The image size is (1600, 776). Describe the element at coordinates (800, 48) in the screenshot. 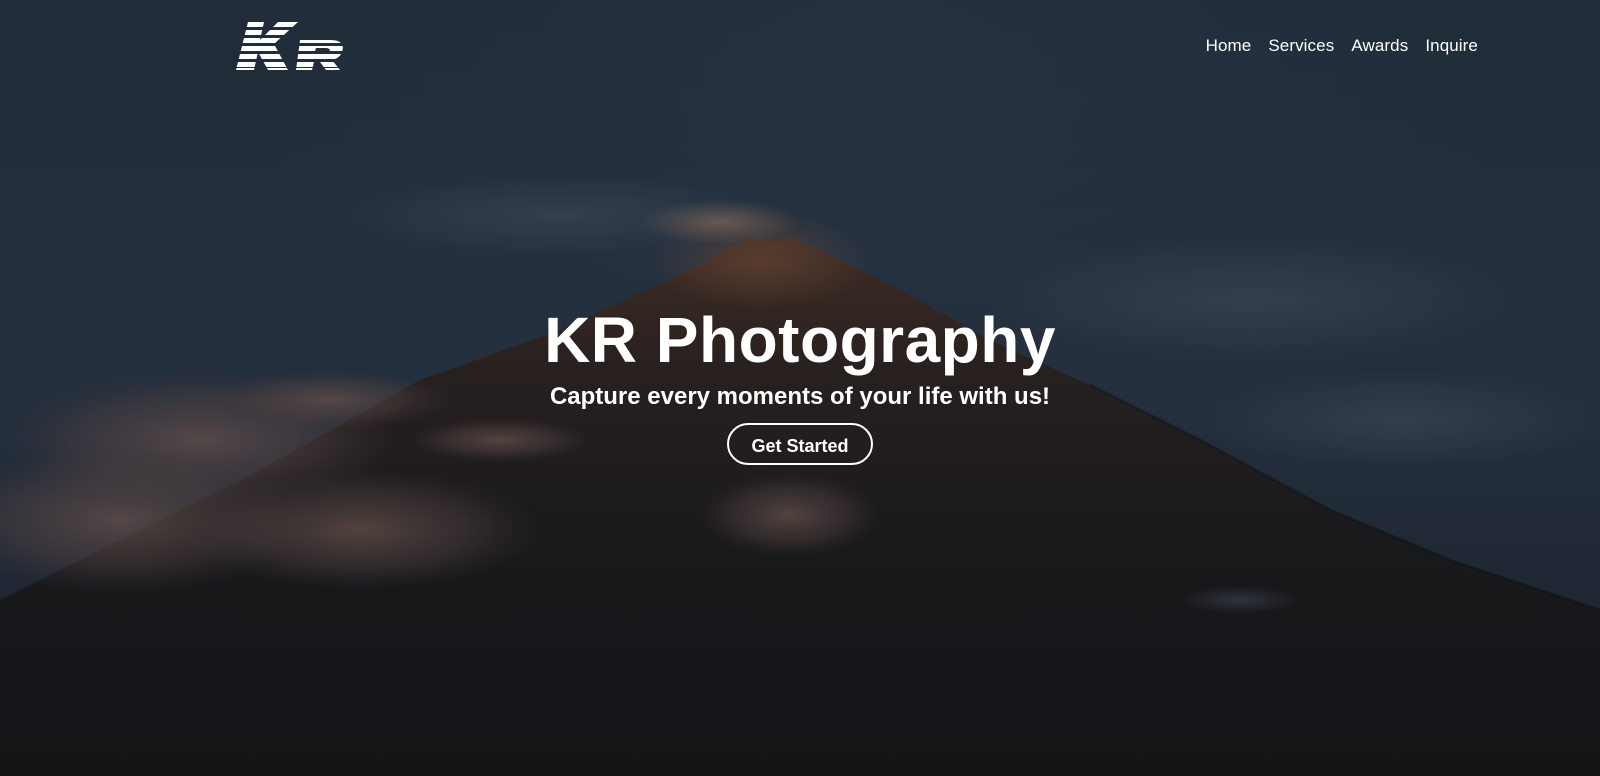

I see `site-header: Home Services Awards Inquire` at that location.